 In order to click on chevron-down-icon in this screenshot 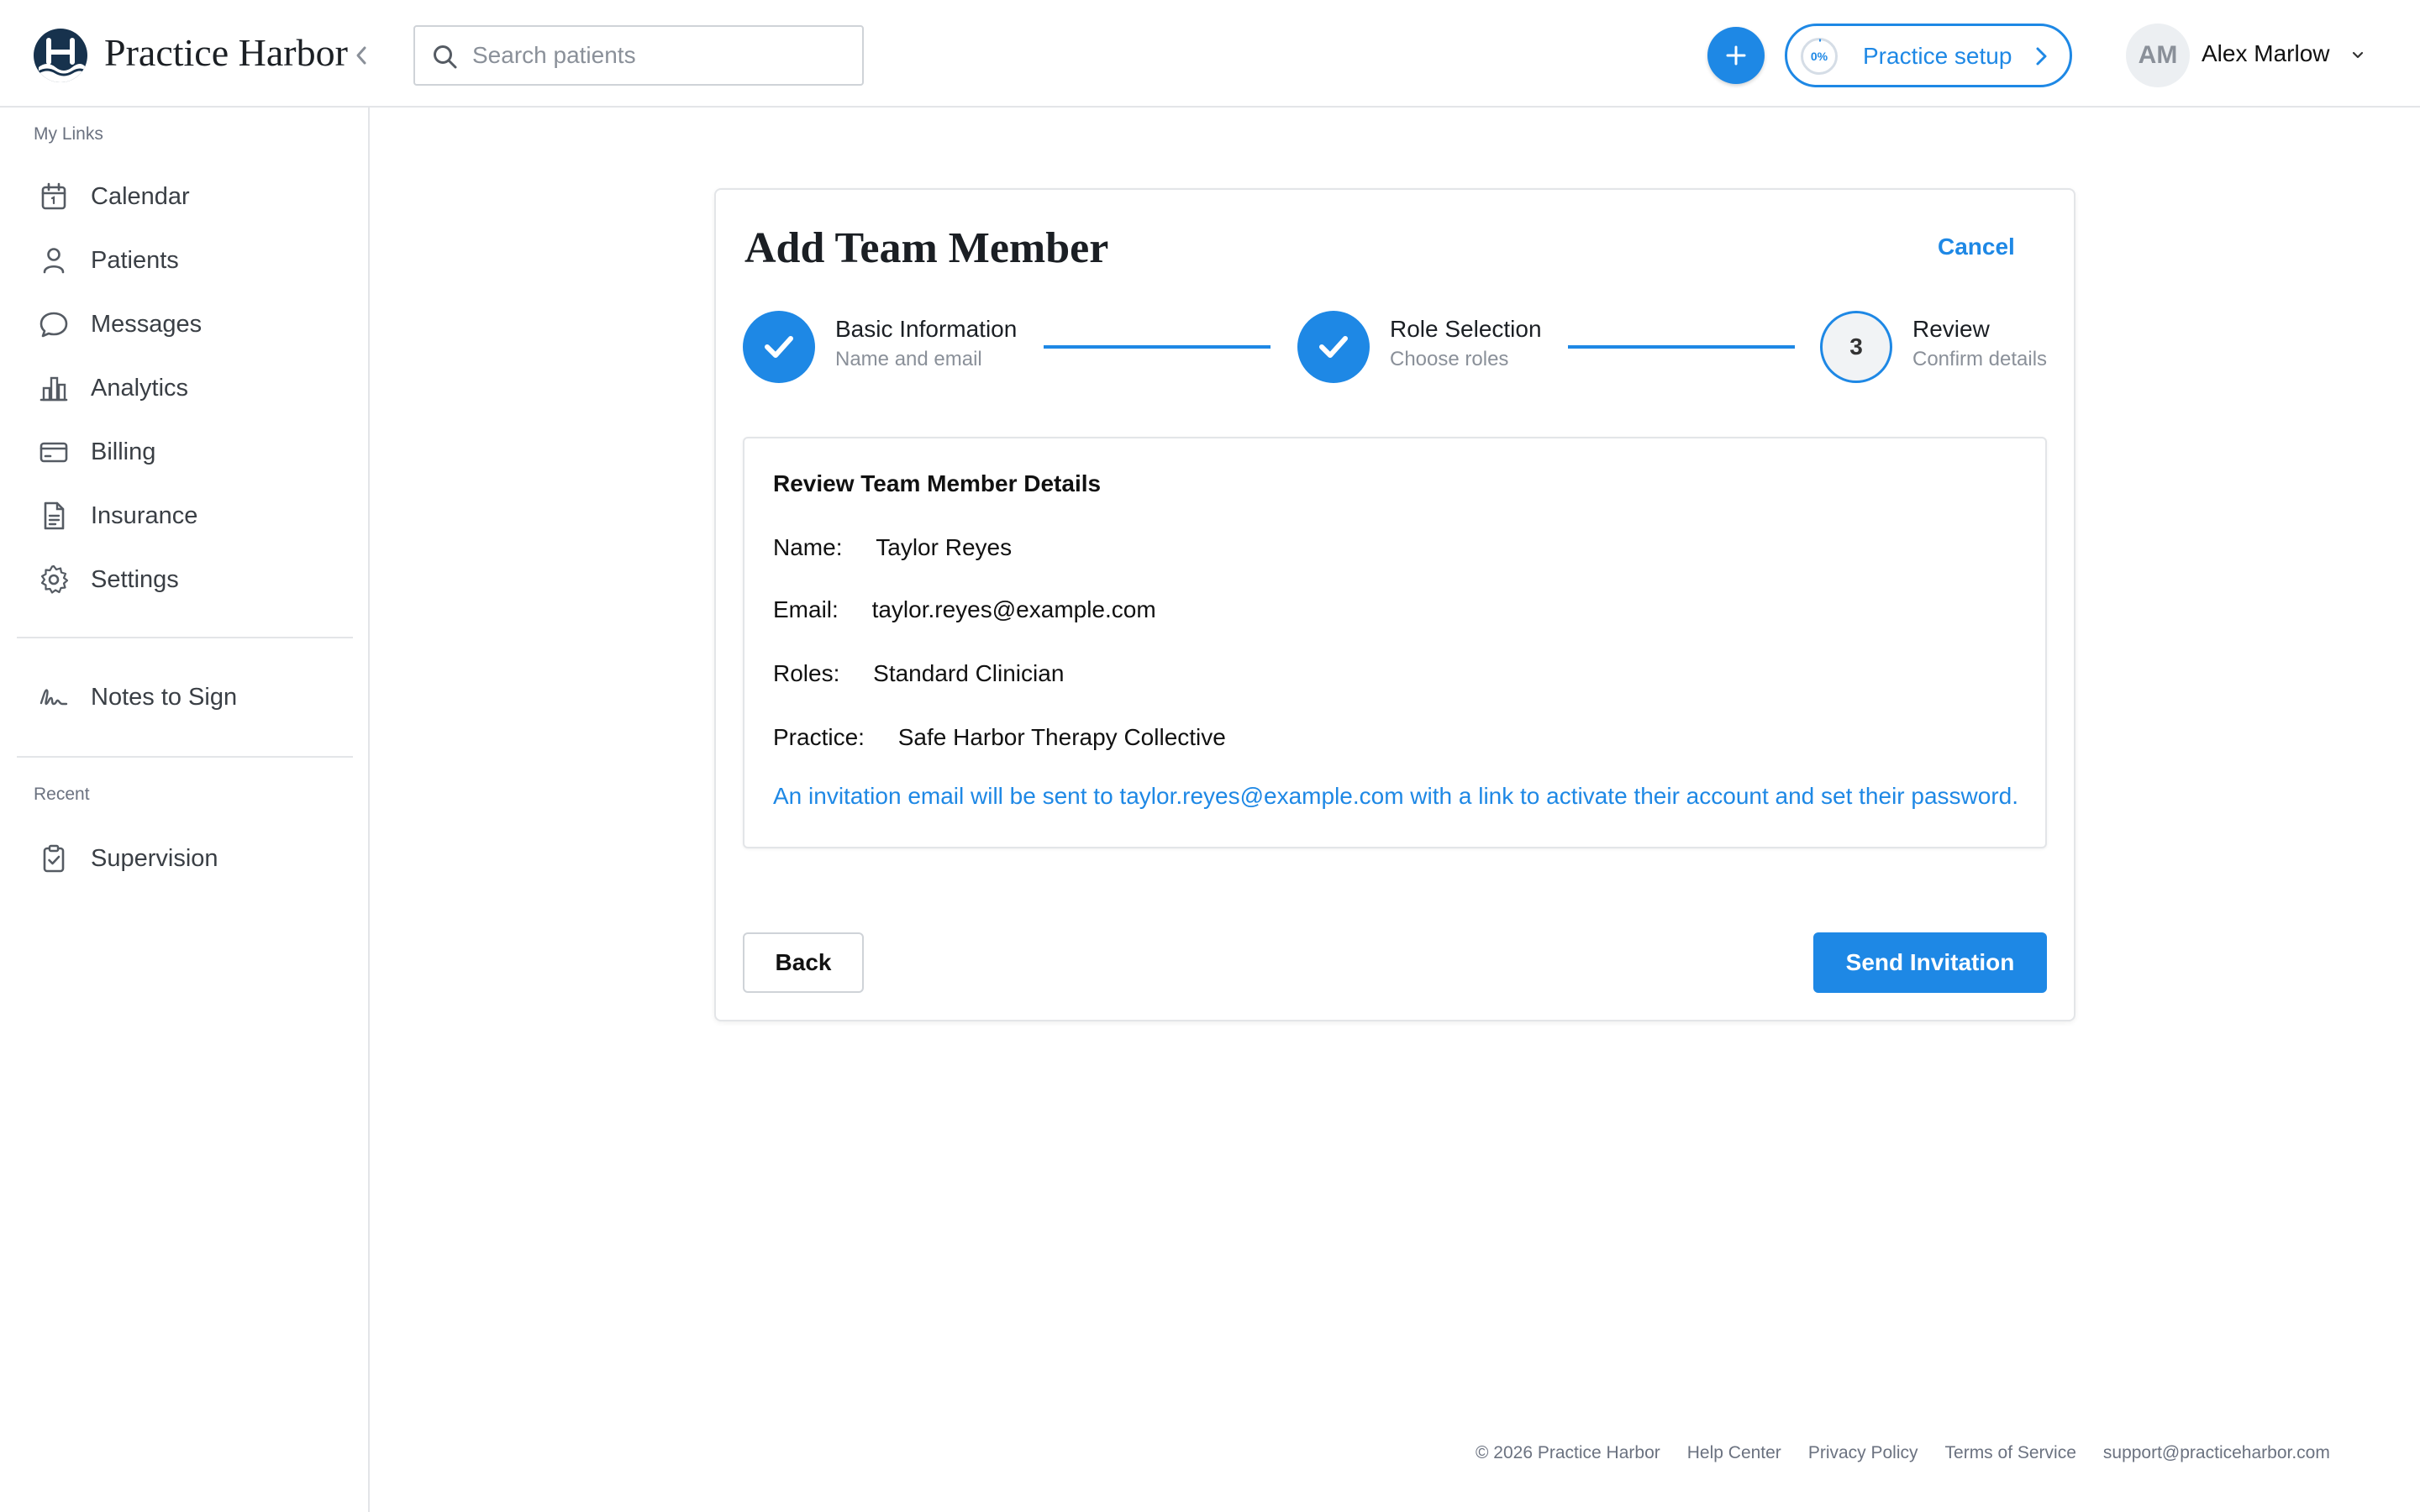, I will do `click(2357, 55)`.